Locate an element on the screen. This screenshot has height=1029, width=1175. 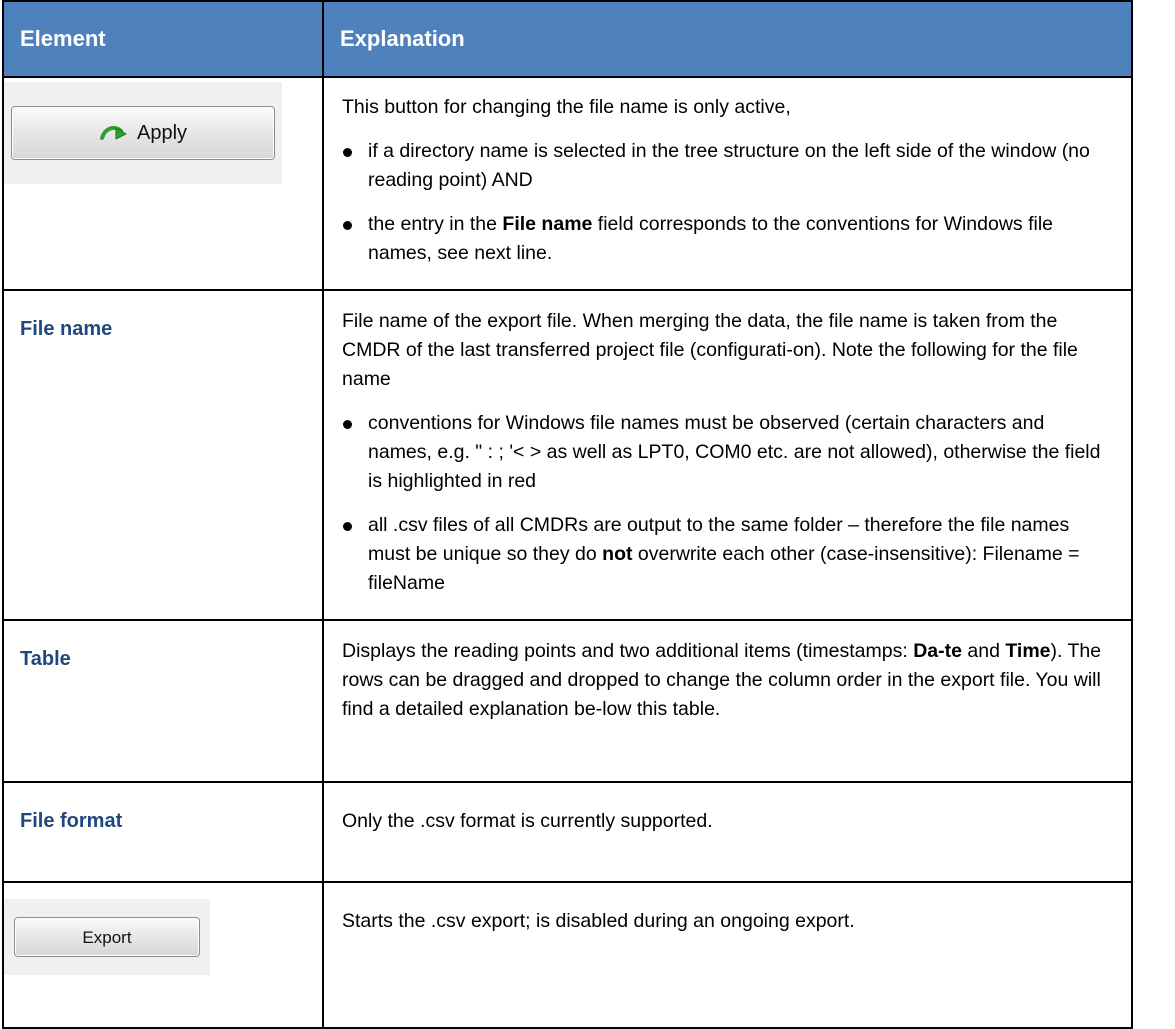
text-part: and is located at coordinates (983, 651).